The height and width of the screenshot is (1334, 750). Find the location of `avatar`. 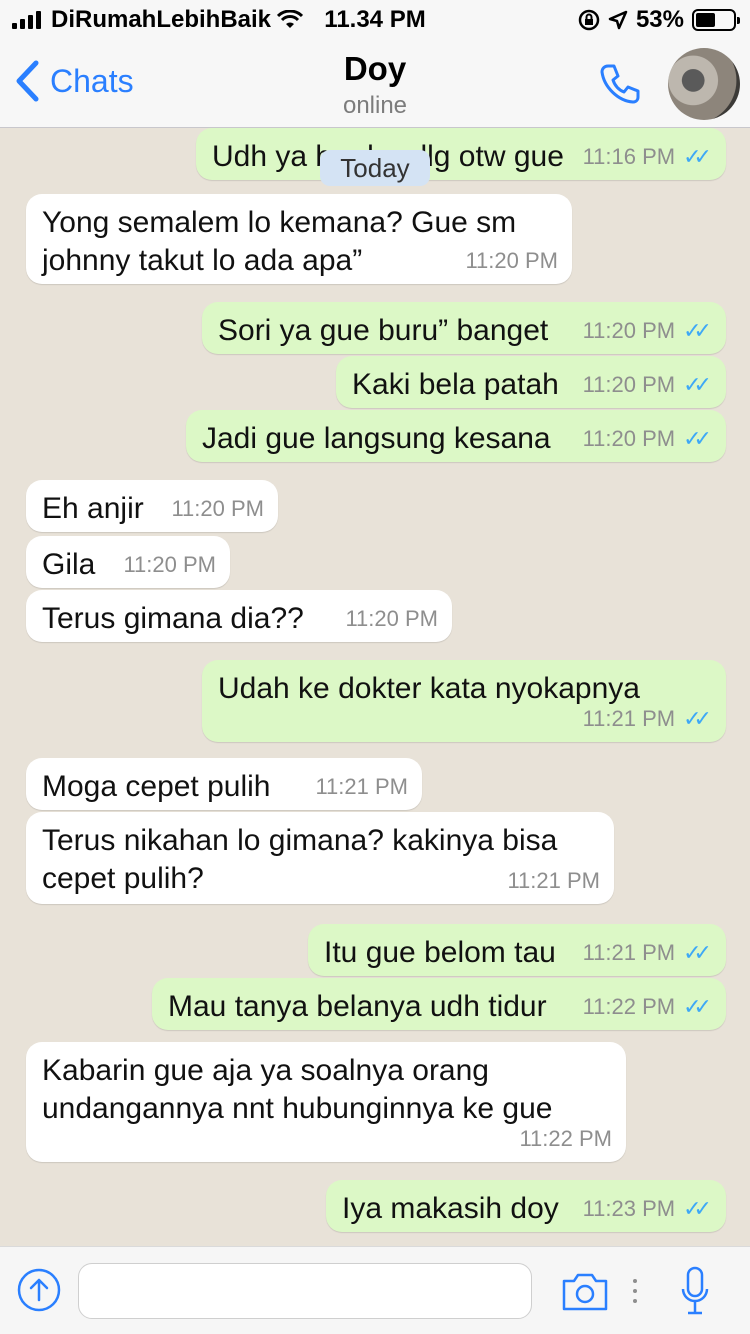

avatar is located at coordinates (704, 84).